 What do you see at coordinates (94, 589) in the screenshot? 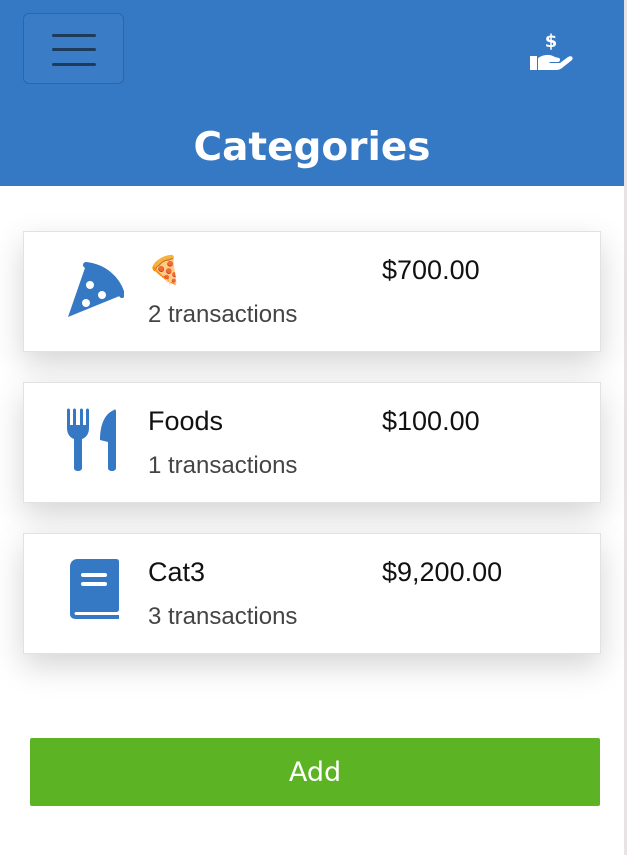
I see `book-icon` at bounding box center [94, 589].